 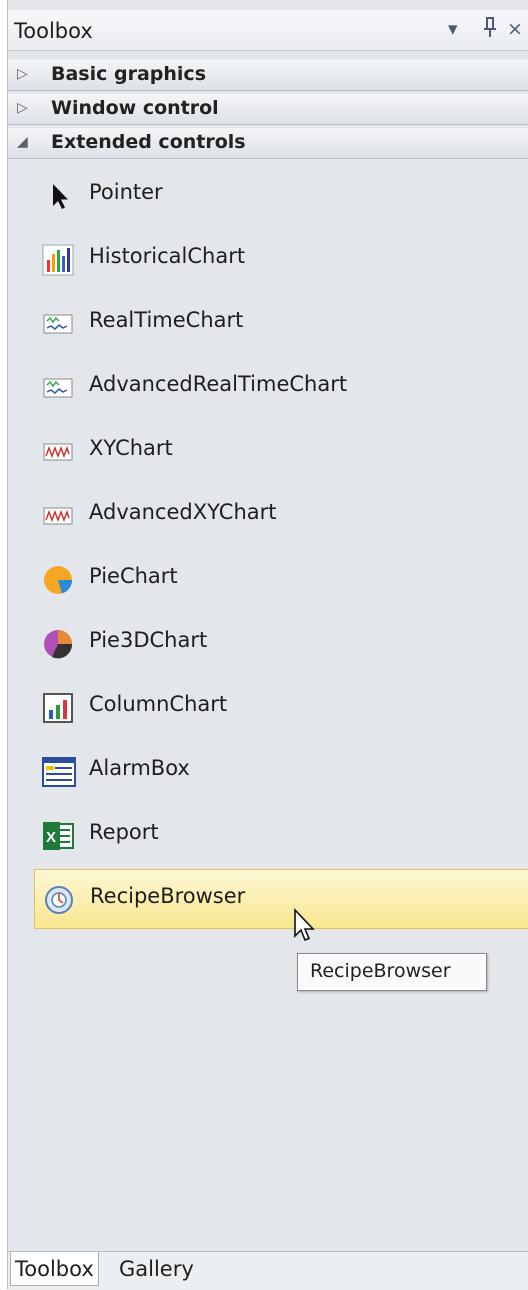 I want to click on toolbox-item-pie3dchart: Pie3DChart, so click(x=281, y=644).